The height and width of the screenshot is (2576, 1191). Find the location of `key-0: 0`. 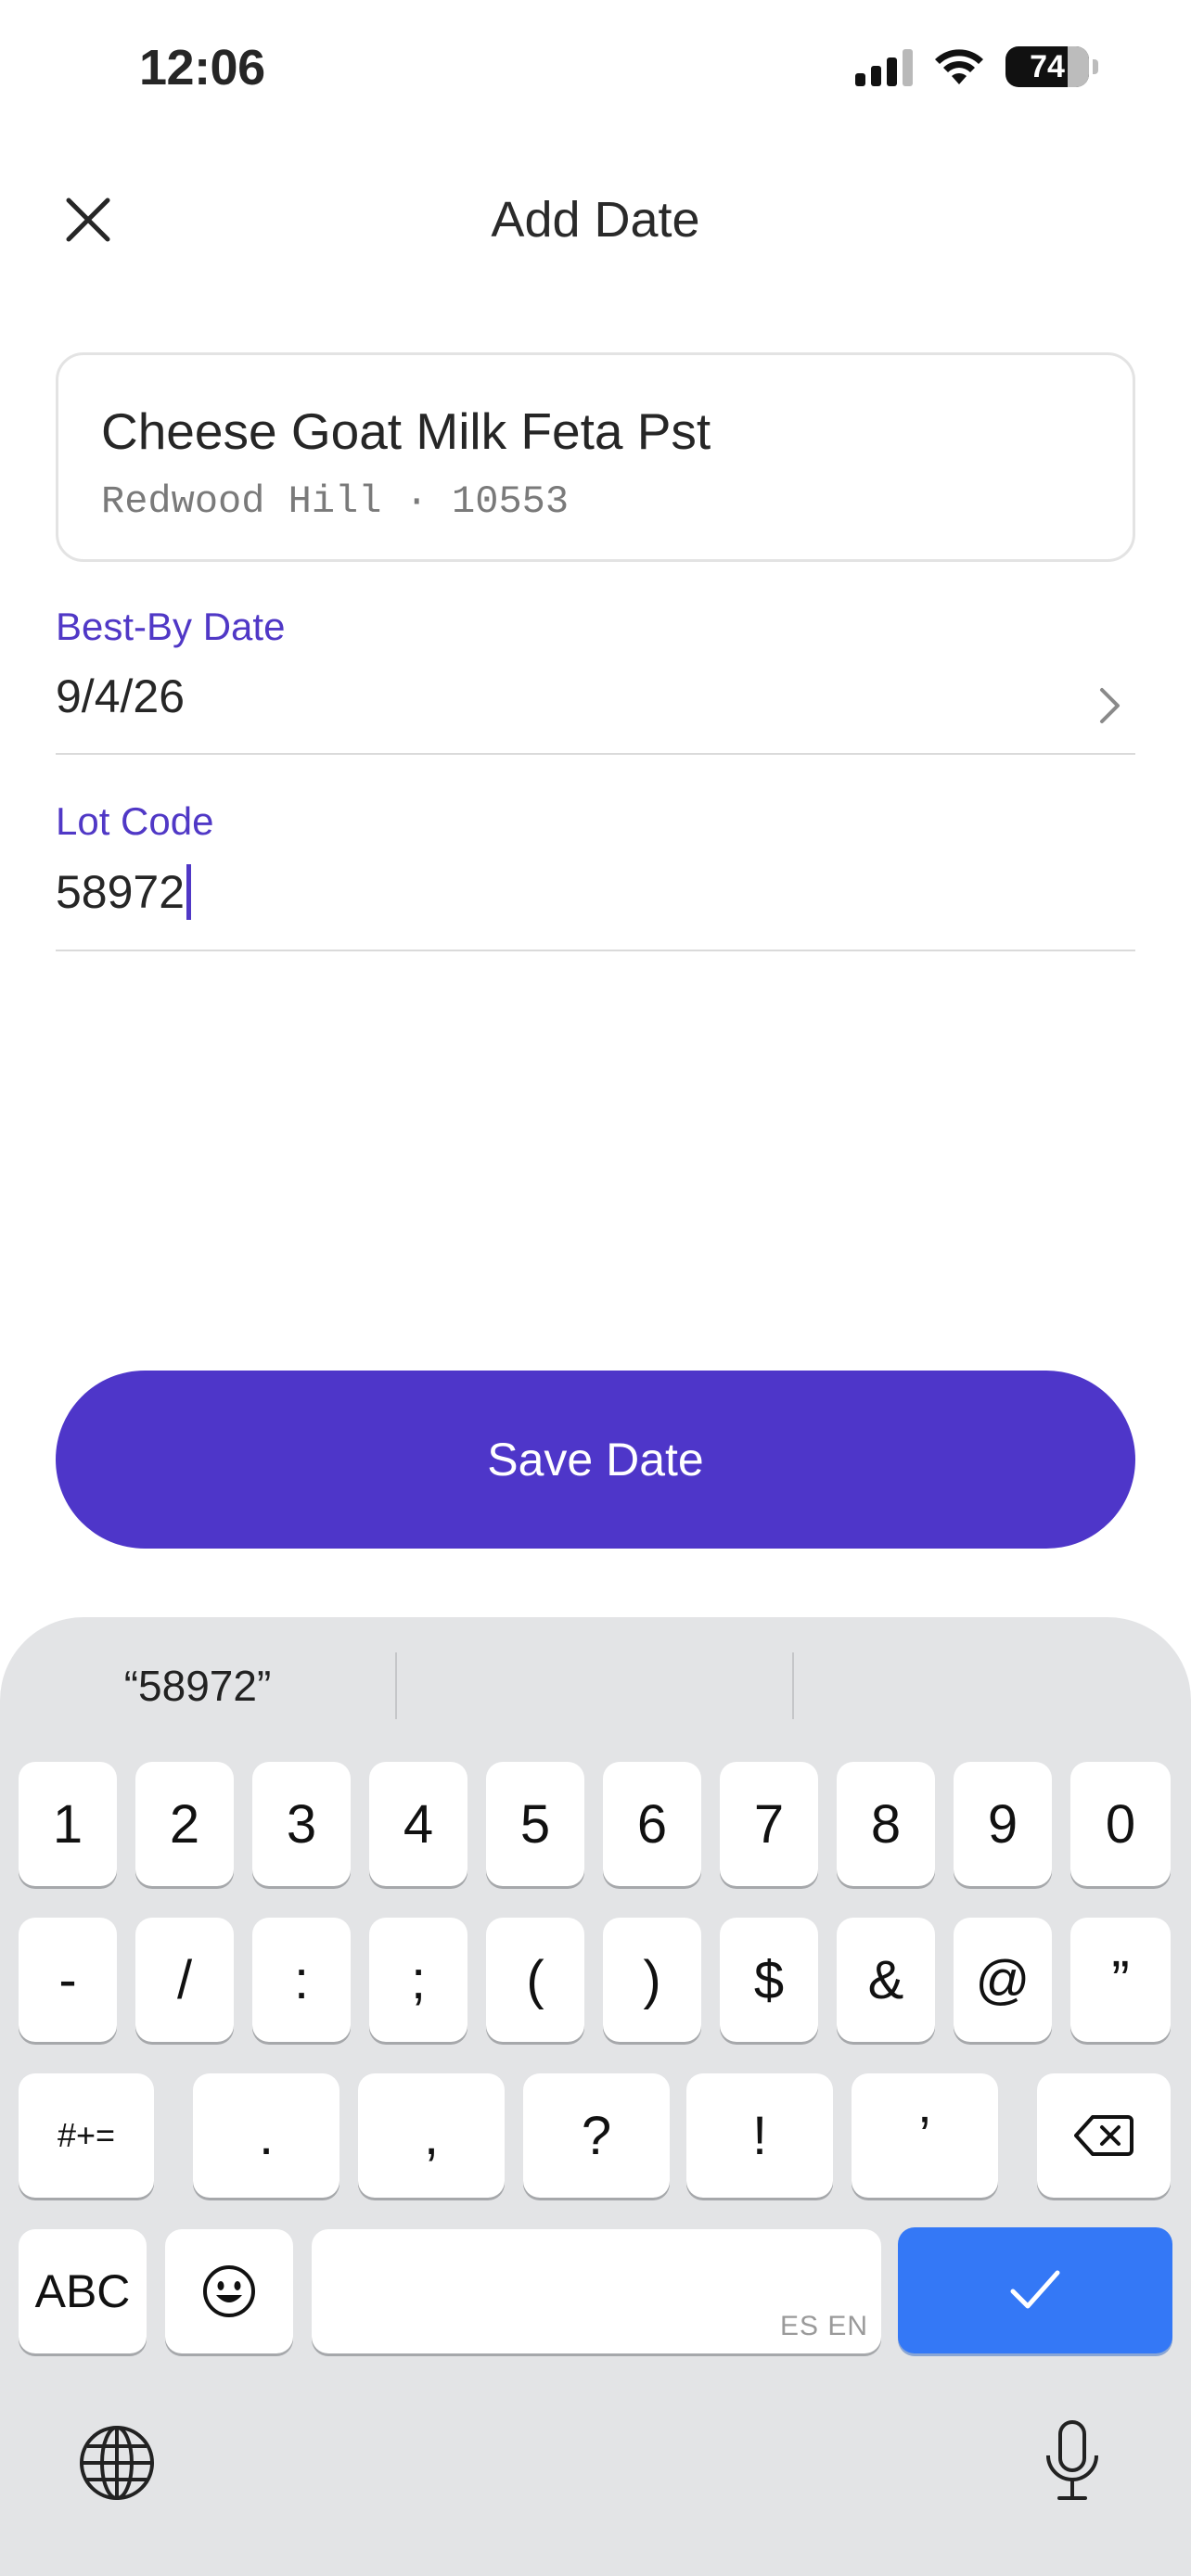

key-0: 0 is located at coordinates (1121, 1824).